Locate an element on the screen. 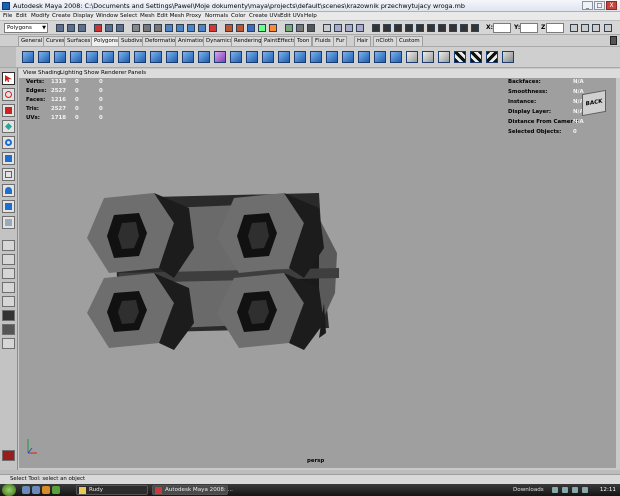  menu-mesh: Mesh is located at coordinates (147, 16).